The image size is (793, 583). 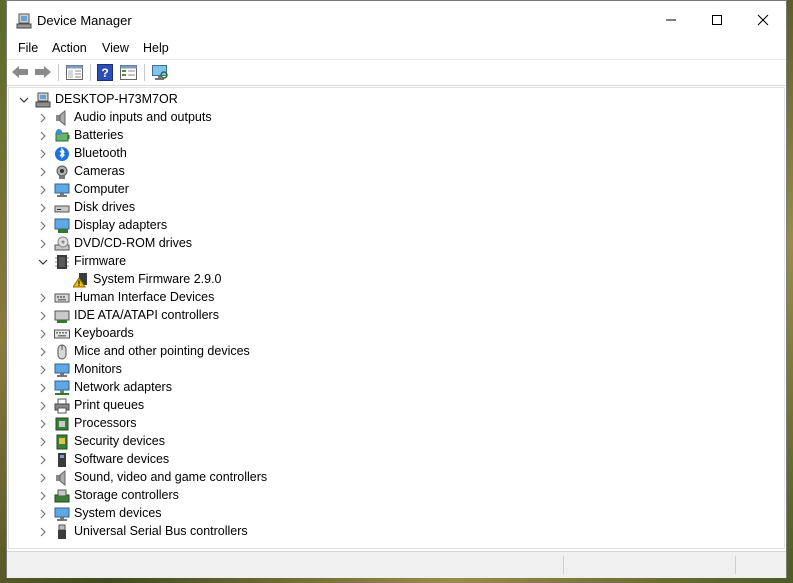 What do you see at coordinates (161, 531) in the screenshot?
I see `tree-item-label: Universal Serial Bus controllers` at bounding box center [161, 531].